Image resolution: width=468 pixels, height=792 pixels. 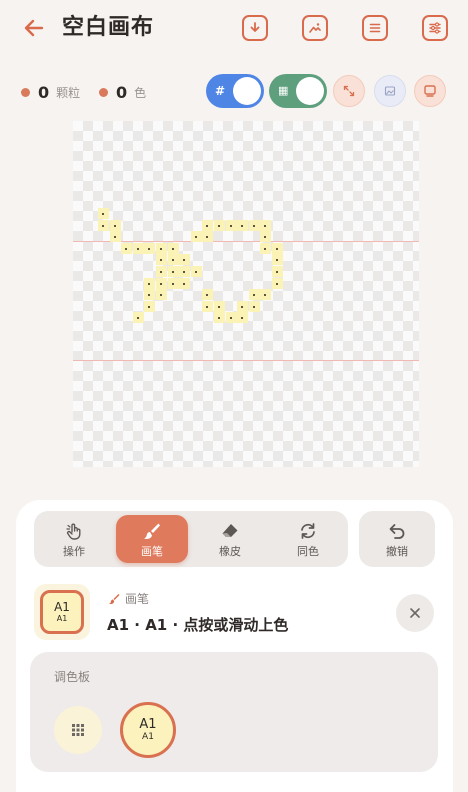 I want to click on hand-pointer-icon, so click(x=73, y=531).